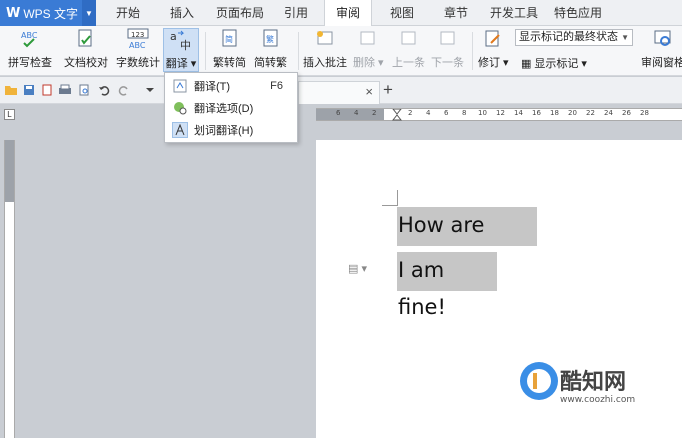  I want to click on menu-item-word-translate: 划词翻译(H), so click(231, 130).